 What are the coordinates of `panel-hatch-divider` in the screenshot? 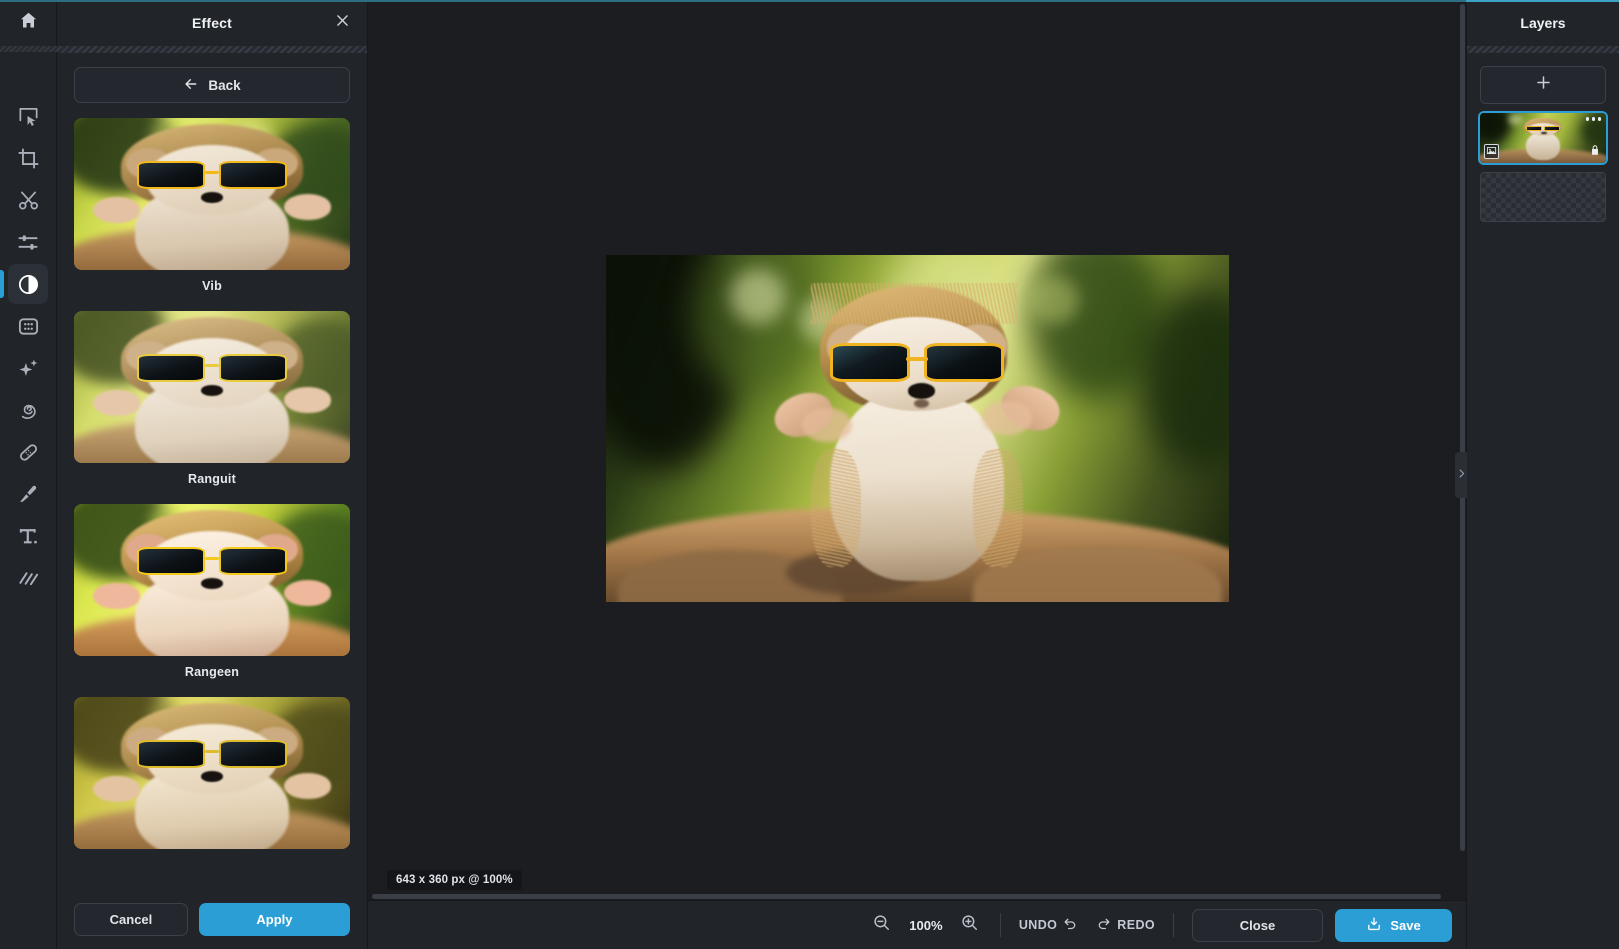 It's located at (212, 49).